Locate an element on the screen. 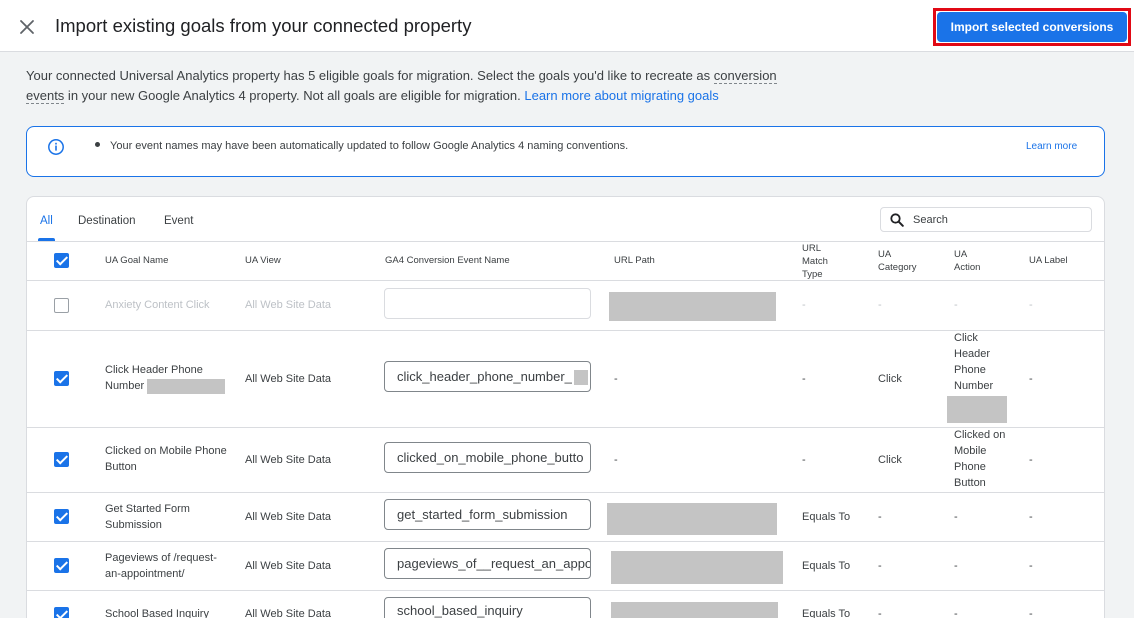 The image size is (1134, 618). col-ua-label: UA Label is located at coordinates (1048, 260).